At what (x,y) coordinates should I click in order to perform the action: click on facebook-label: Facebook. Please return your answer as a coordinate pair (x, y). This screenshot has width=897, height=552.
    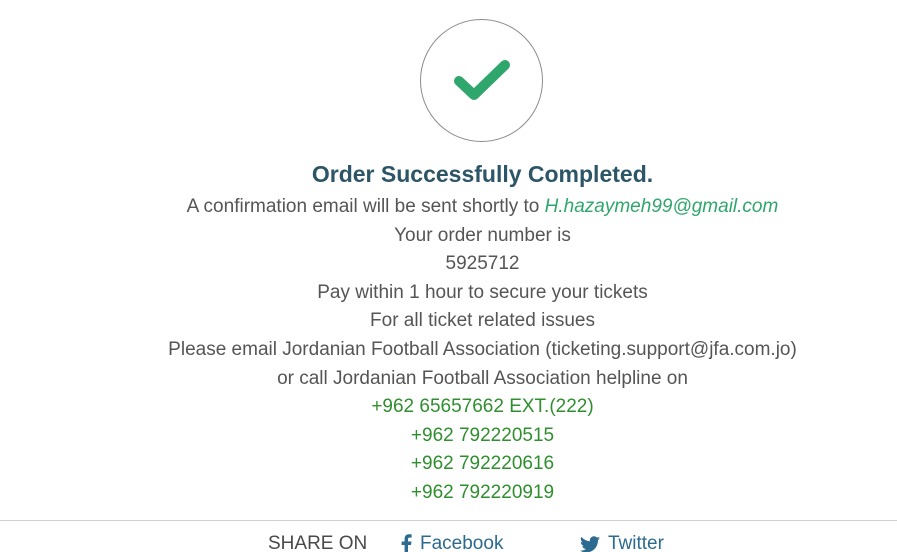
    Looking at the image, I should click on (462, 542).